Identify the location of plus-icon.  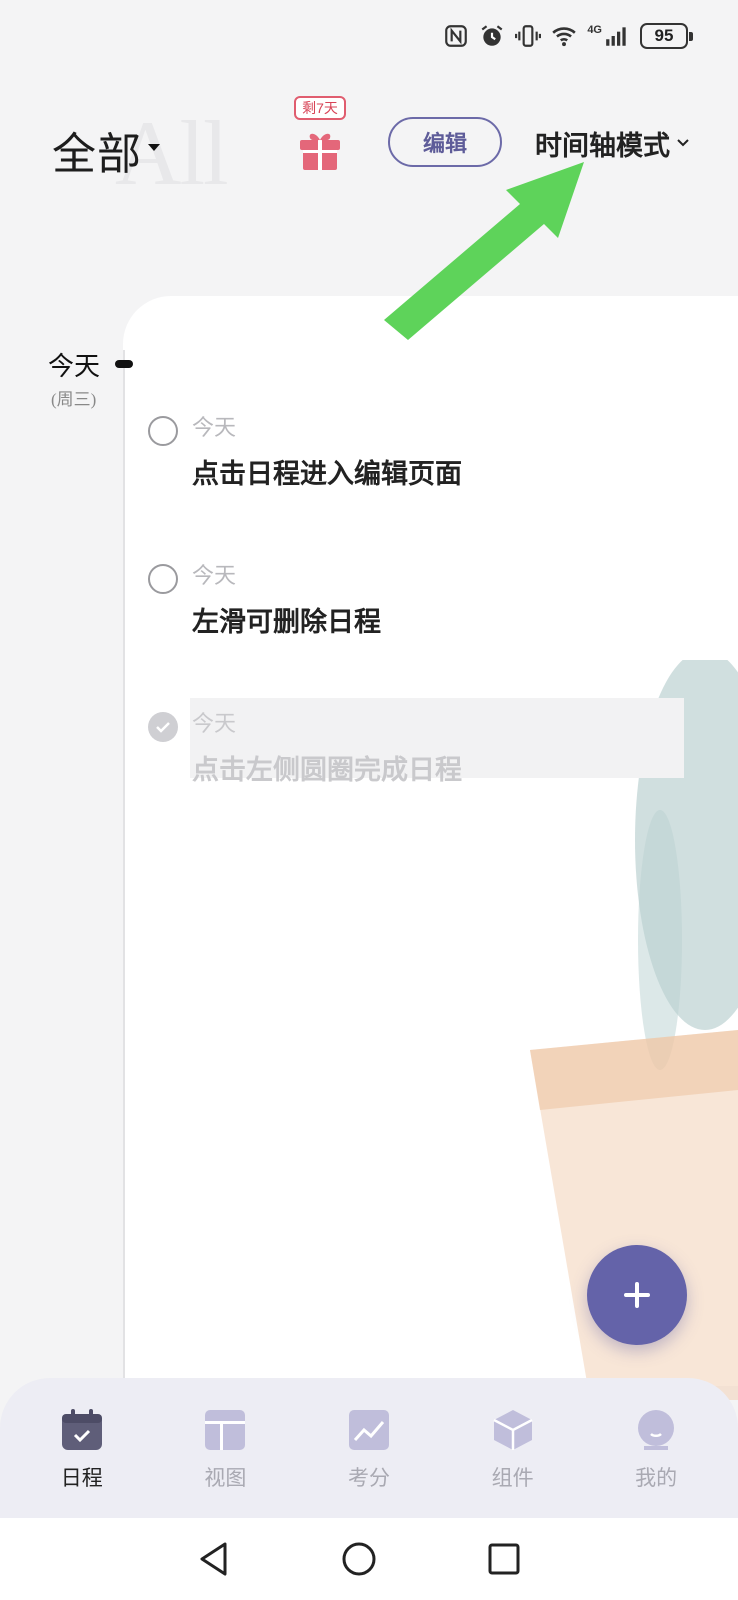
(637, 1295).